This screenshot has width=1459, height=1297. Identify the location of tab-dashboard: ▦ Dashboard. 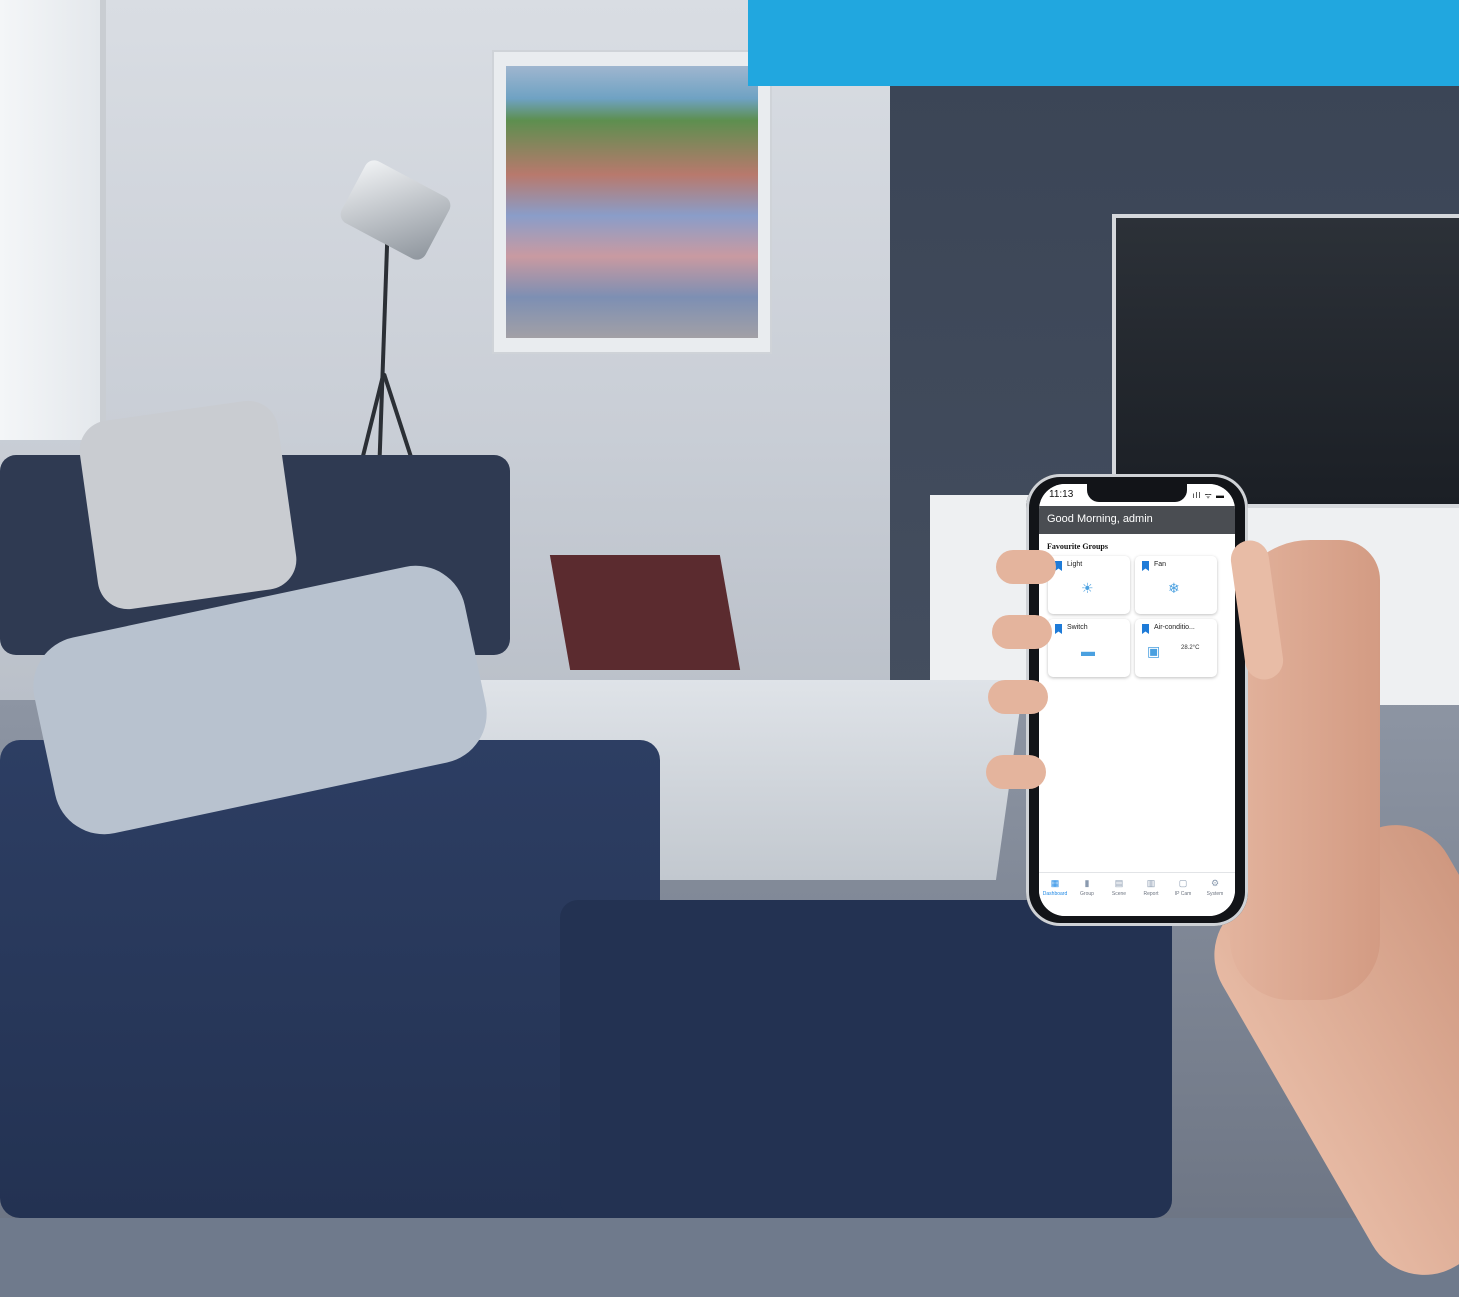
(1055, 887).